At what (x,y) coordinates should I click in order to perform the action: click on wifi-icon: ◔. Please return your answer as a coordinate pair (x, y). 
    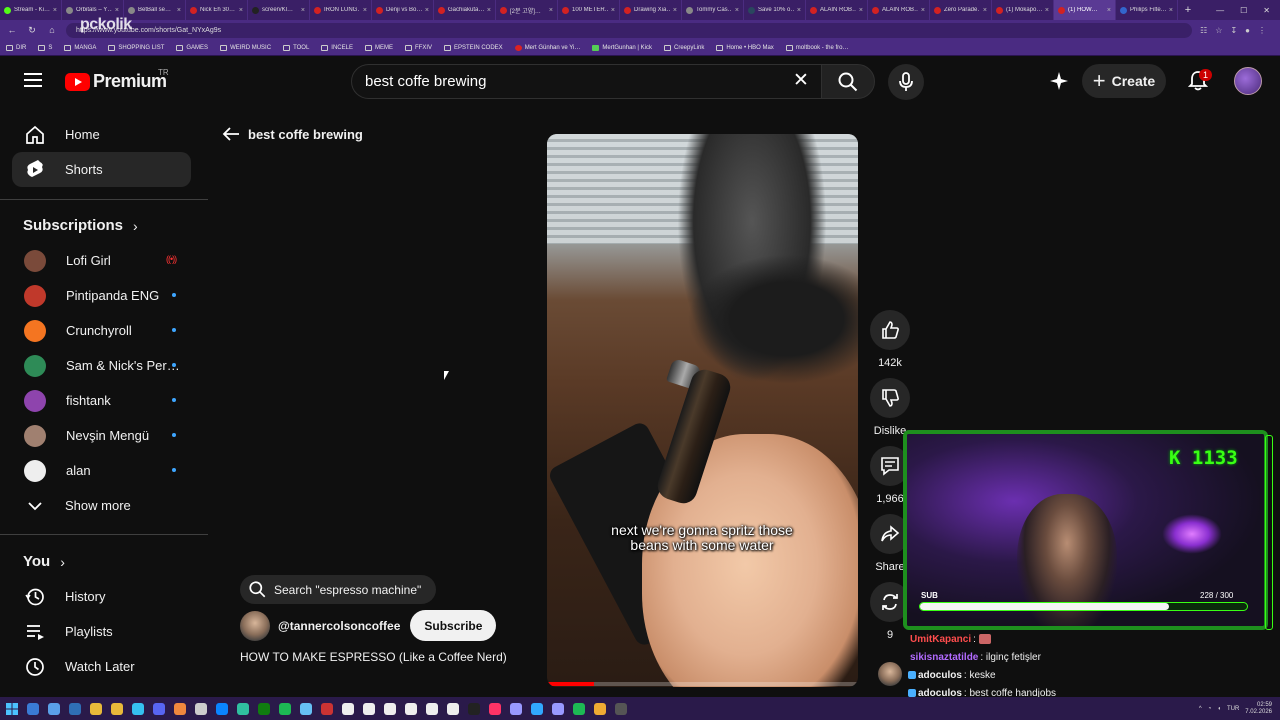
    Looking at the image, I should click on (1210, 709).